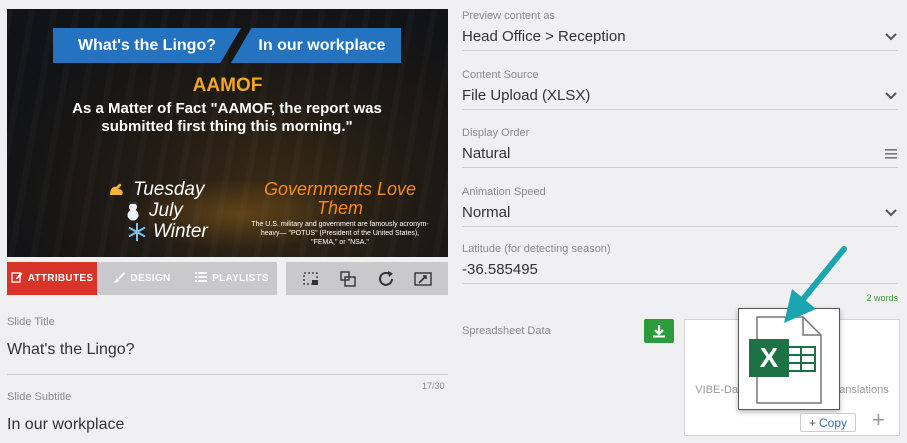 The height and width of the screenshot is (443, 907). Describe the element at coordinates (39, 397) in the screenshot. I see `slide-subtitle-label: Slide Subtitle` at that location.